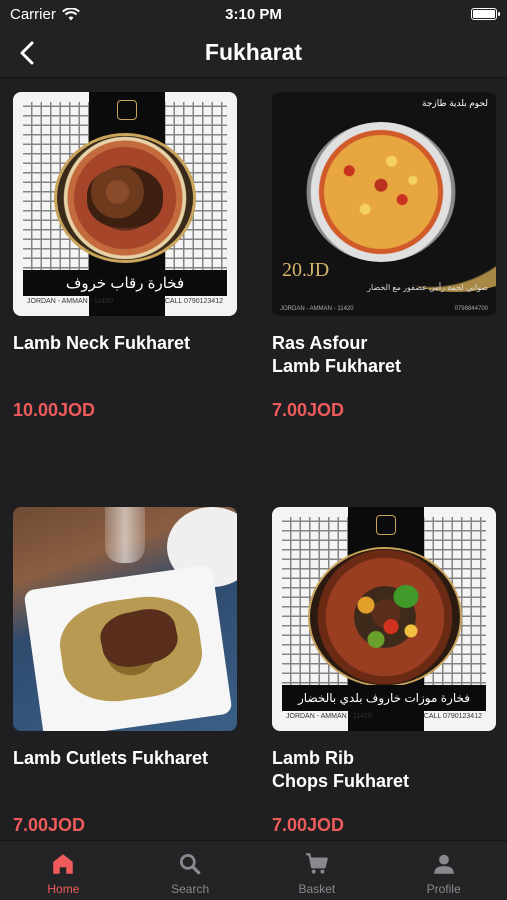 The height and width of the screenshot is (900, 507). What do you see at coordinates (125, 283) in the screenshot?
I see `image-banner: فخارة رقاب خروف` at bounding box center [125, 283].